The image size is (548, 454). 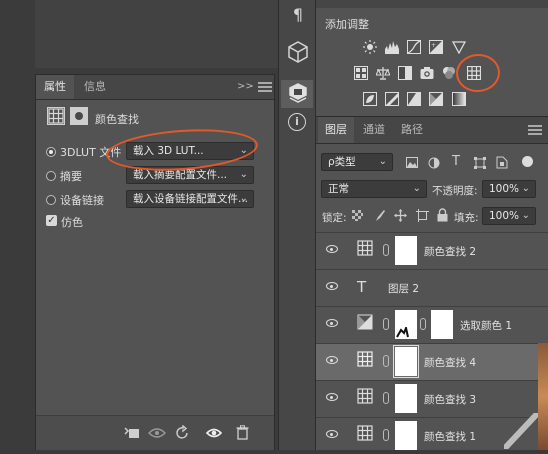 I want to click on exposure-icon: +, so click(x=436, y=47).